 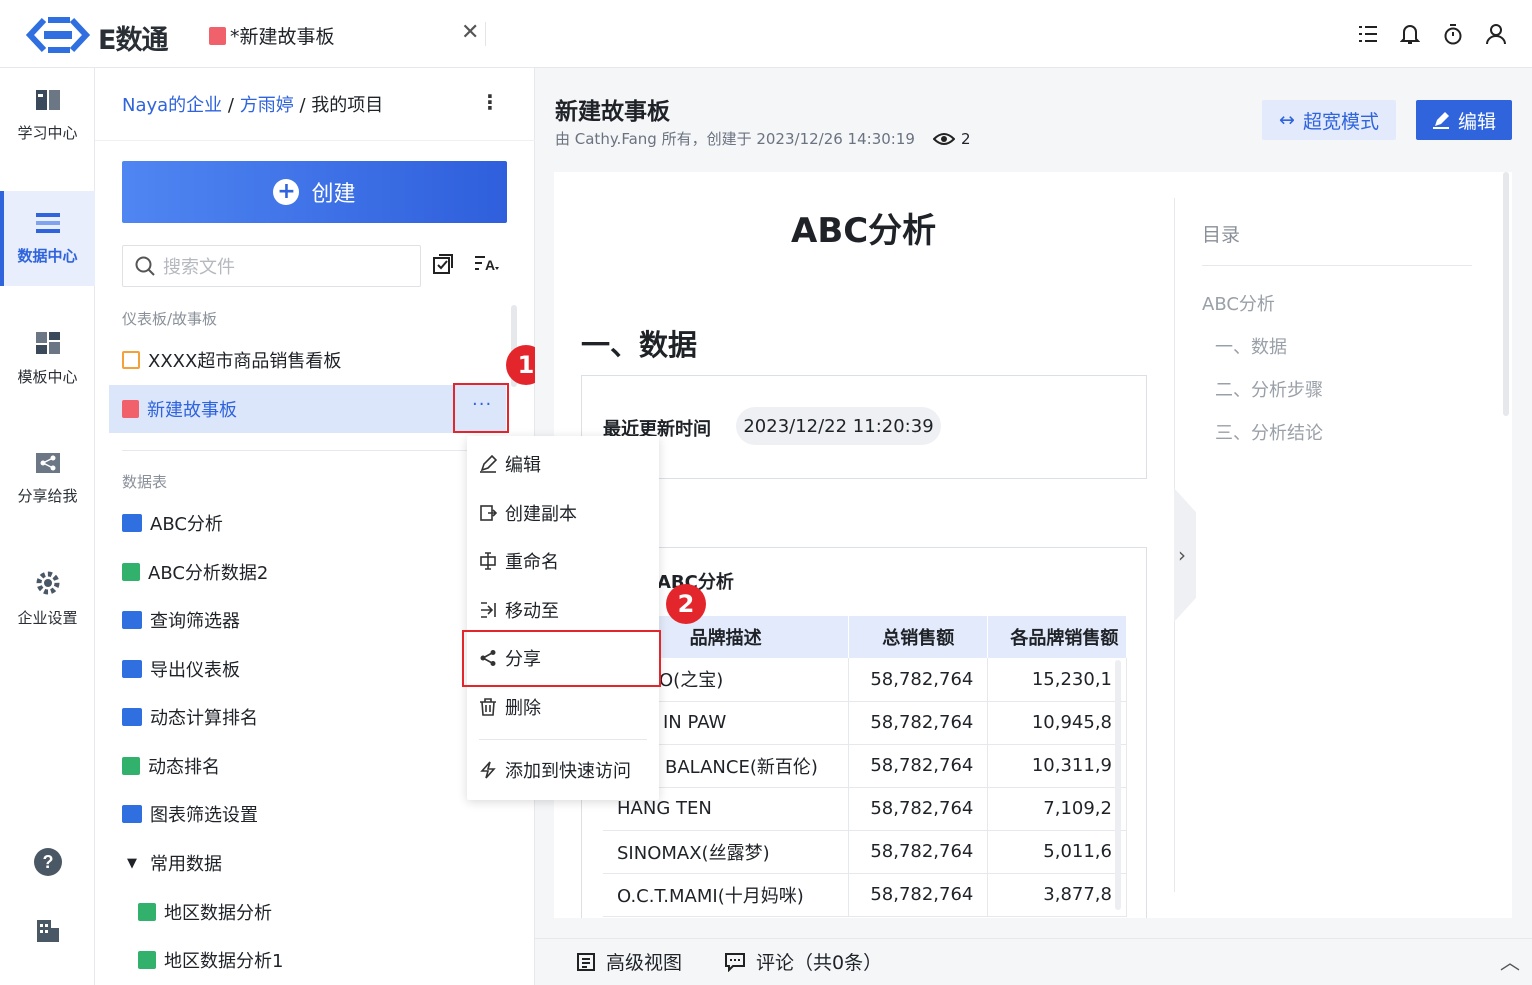 What do you see at coordinates (488, 561) in the screenshot?
I see `rename-icon` at bounding box center [488, 561].